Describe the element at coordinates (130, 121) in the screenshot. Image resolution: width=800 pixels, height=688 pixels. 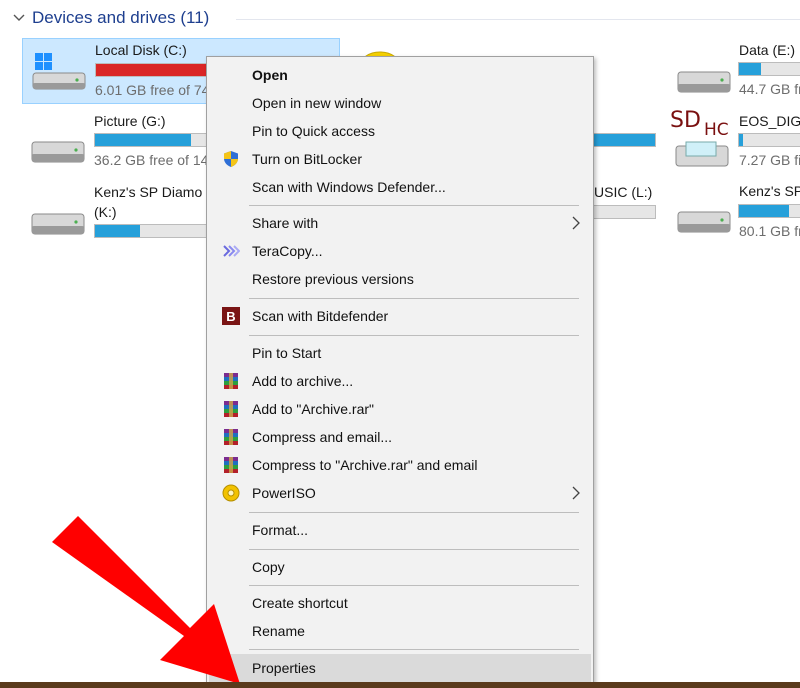
I see `drive-name: Picture (G:)` at that location.